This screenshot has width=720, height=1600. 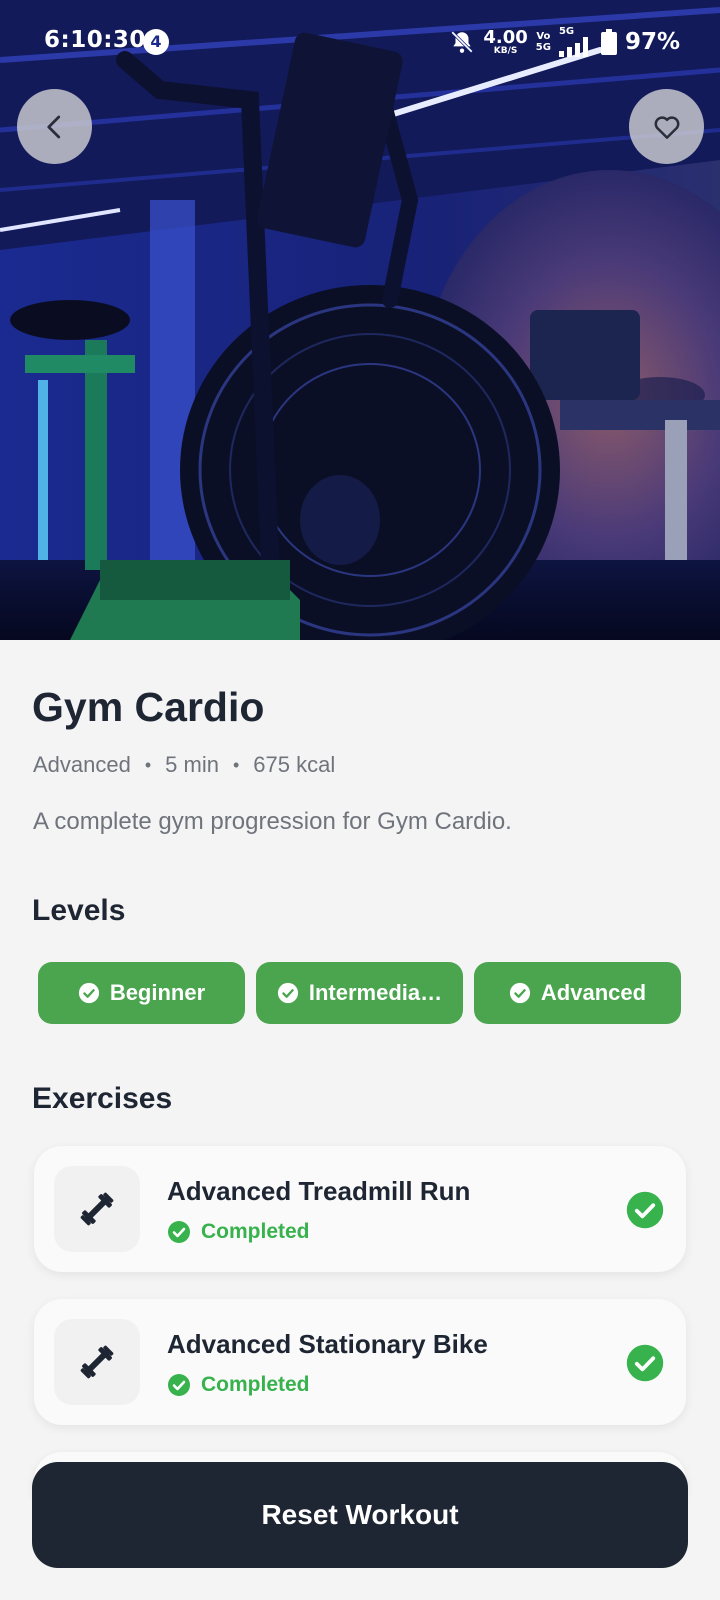 I want to click on back-button, so click(x=54, y=126).